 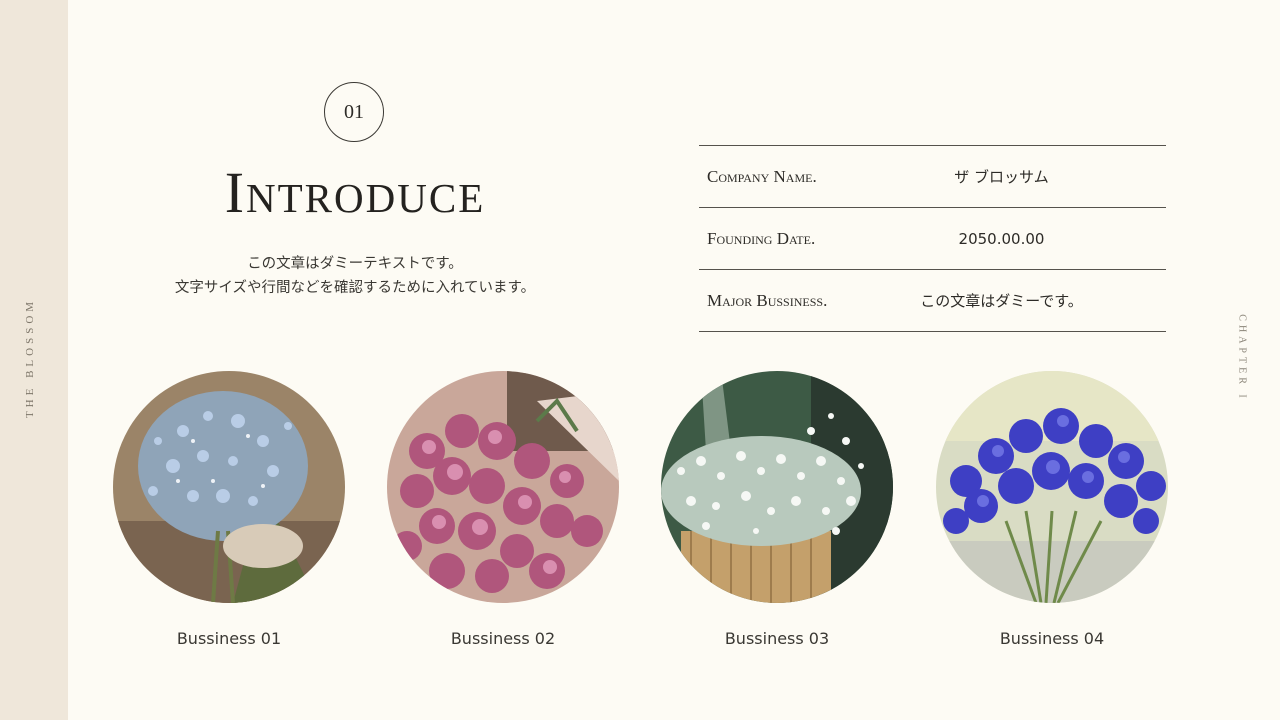 I want to click on info-value: 2050.00.00, so click(x=1001, y=238).